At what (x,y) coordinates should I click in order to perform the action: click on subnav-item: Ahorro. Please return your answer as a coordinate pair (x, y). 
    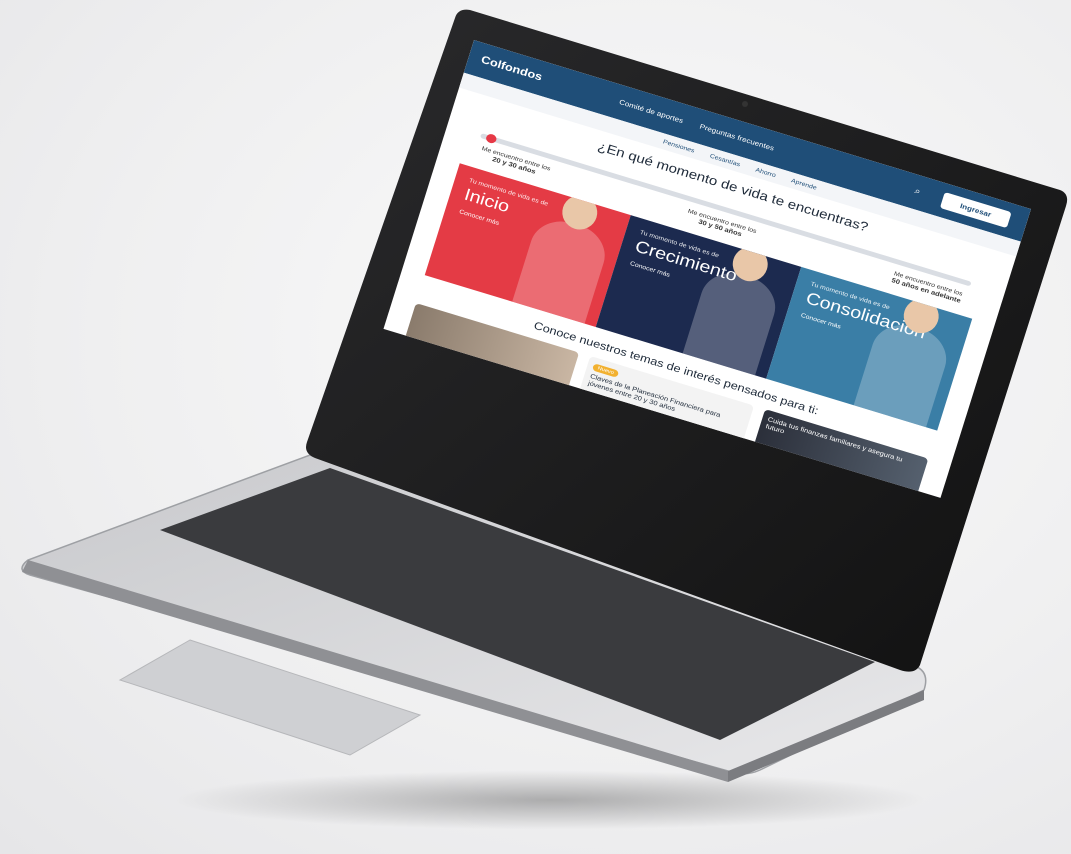
    Looking at the image, I should click on (766, 172).